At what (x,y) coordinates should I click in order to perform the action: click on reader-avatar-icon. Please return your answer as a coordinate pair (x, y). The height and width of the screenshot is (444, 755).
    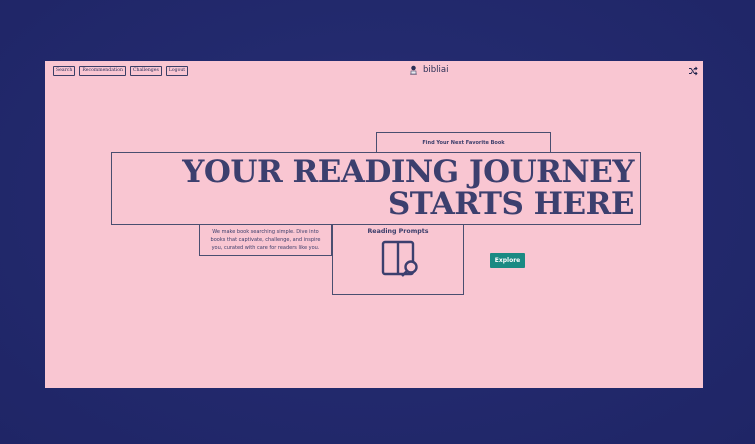
    Looking at the image, I should click on (413, 70).